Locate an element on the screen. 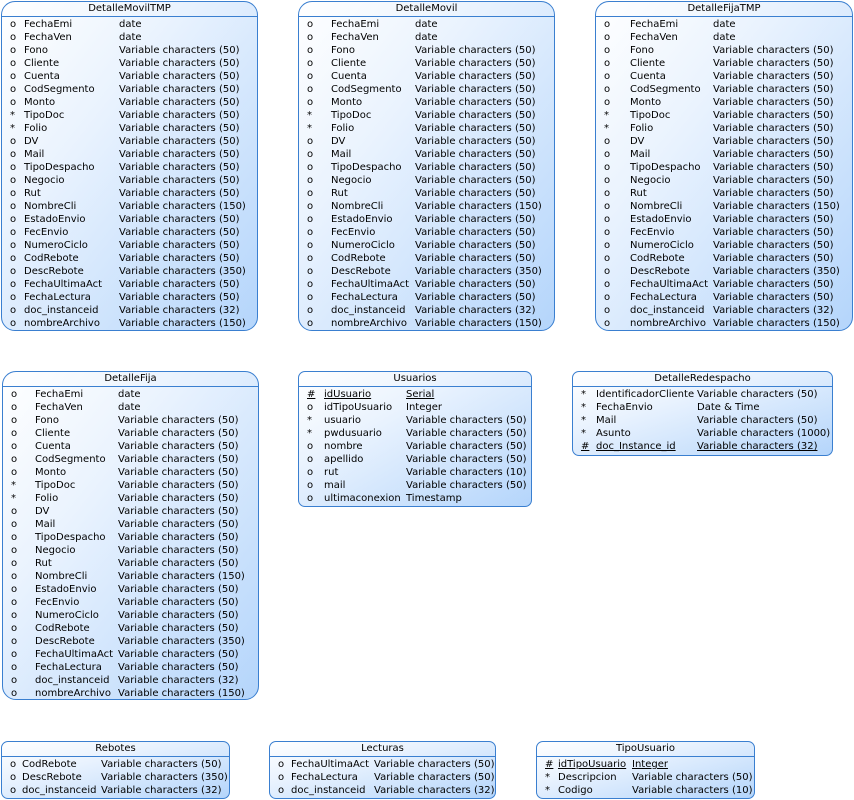  attribute-row: * TipoDoc Variable characters (50) is located at coordinates (129, 115).